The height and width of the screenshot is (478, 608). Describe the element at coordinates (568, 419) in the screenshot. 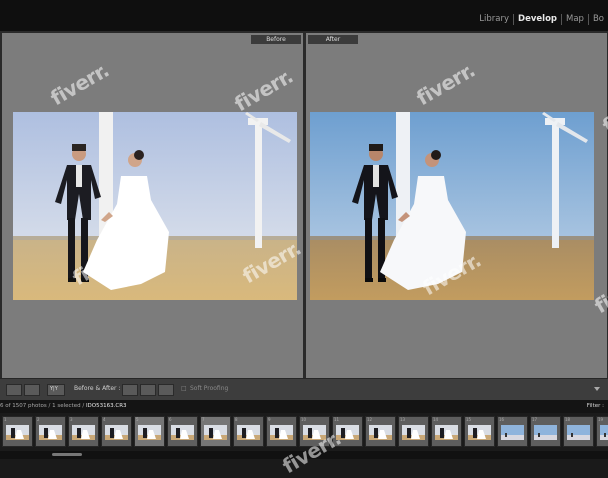

I see `thumbnail-index: 18` at that location.